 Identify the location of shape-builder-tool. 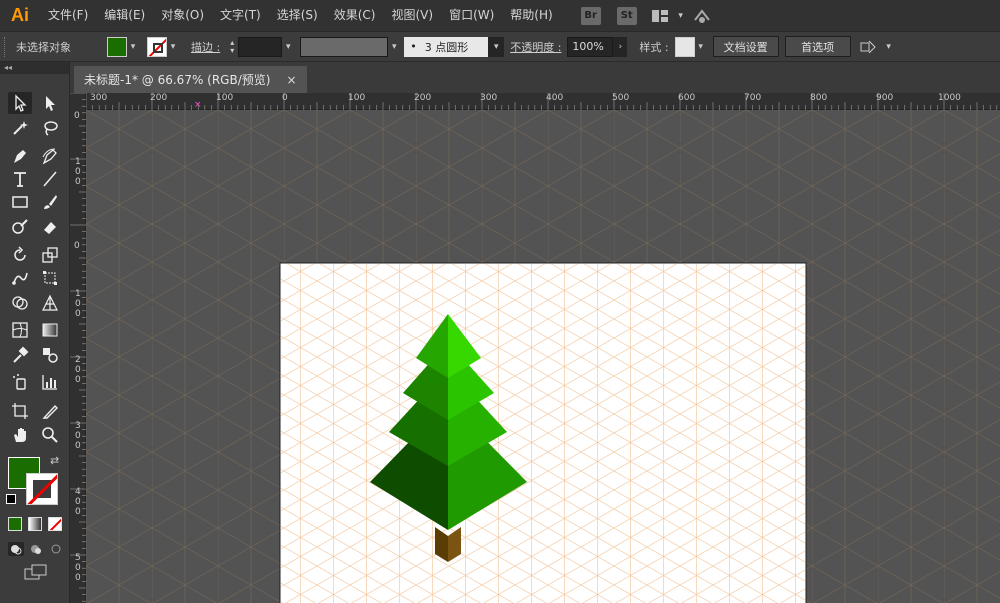
(20, 303).